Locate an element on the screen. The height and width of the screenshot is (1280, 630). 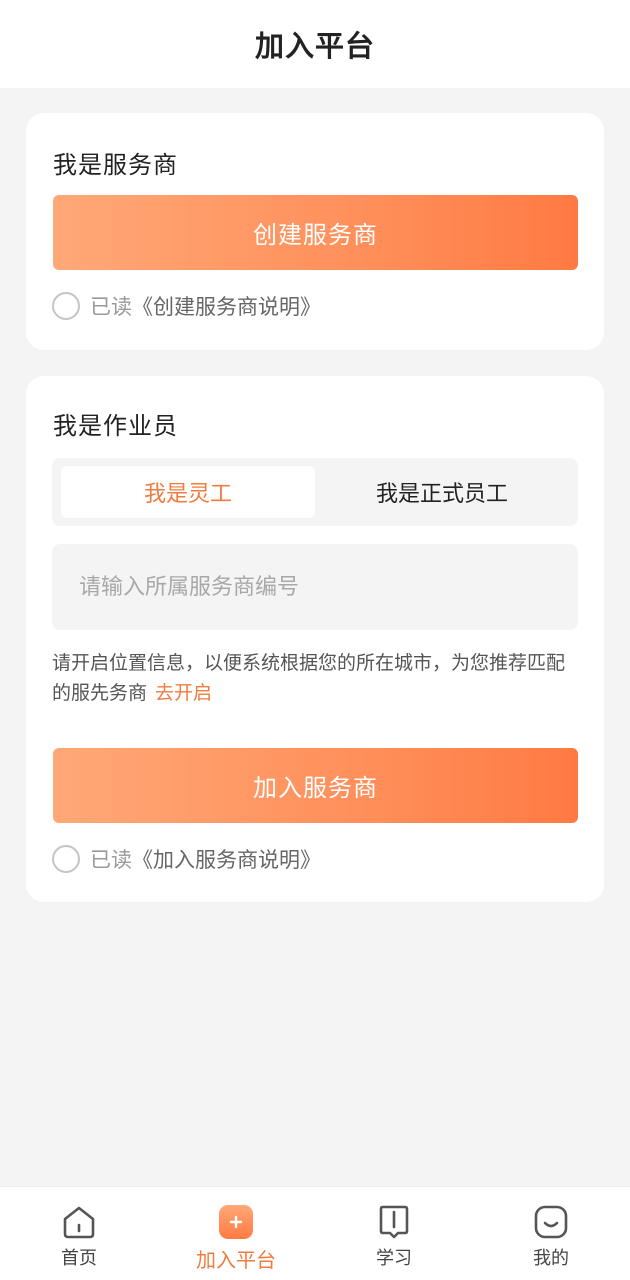
tab-learn: 学习 is located at coordinates (394, 1233).